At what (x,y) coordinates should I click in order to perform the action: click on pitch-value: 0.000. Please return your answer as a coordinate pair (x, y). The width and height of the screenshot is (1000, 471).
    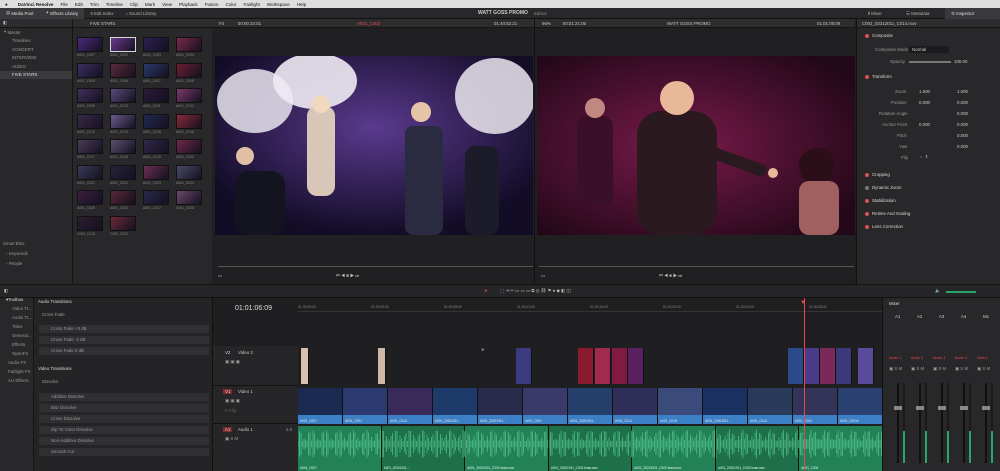
    Looking at the image, I should click on (962, 135).